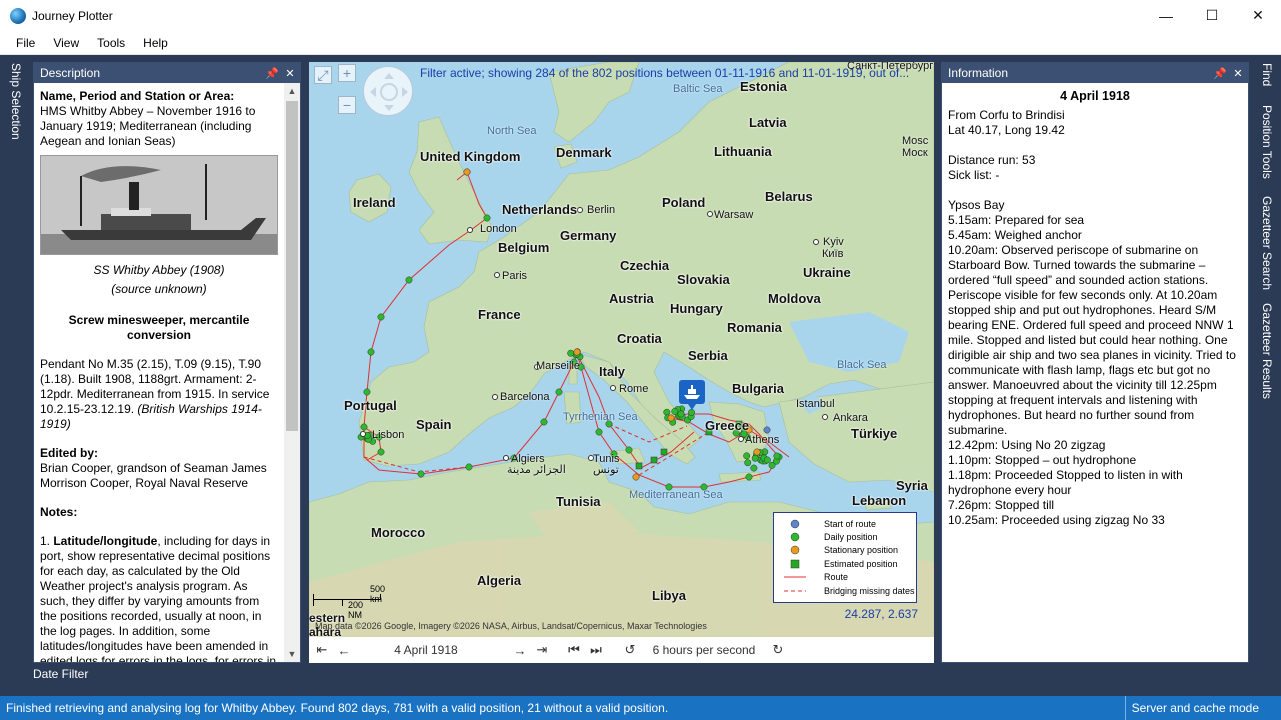 The width and height of the screenshot is (1281, 720). I want to click on tab-gazetteer-results: Gazetteer Results, so click(1267, 351).